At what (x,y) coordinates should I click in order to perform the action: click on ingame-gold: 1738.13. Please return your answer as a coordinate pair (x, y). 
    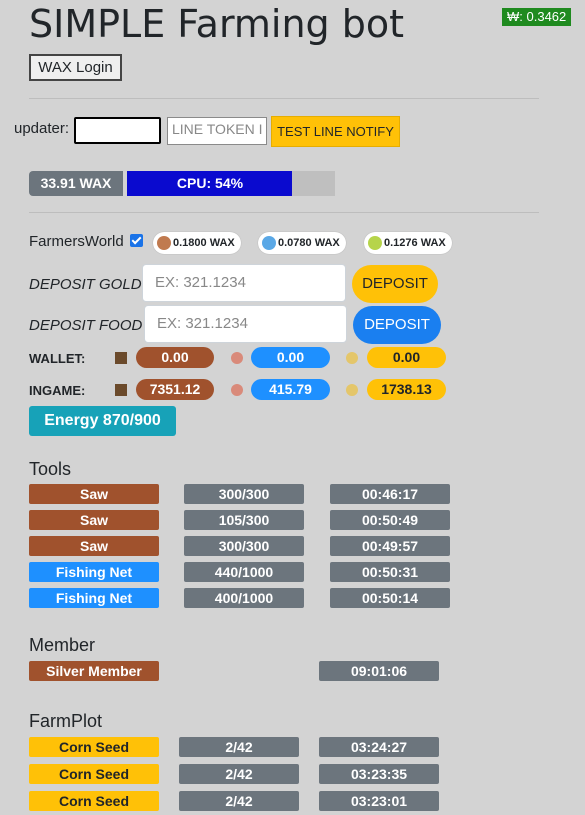
    Looking at the image, I should click on (406, 389).